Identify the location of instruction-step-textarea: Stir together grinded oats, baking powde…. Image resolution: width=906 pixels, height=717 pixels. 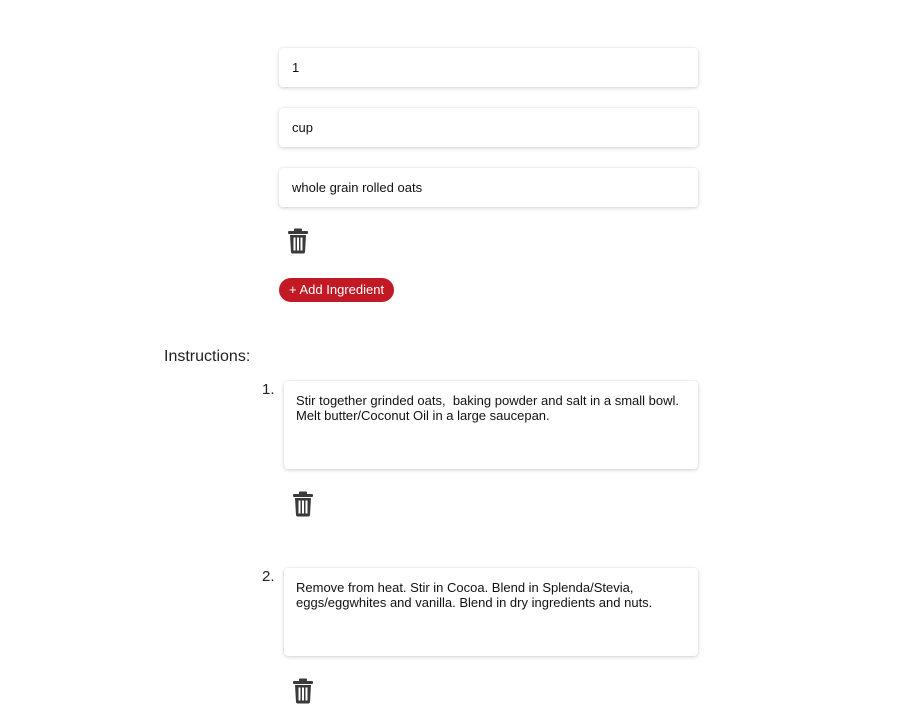
(491, 425).